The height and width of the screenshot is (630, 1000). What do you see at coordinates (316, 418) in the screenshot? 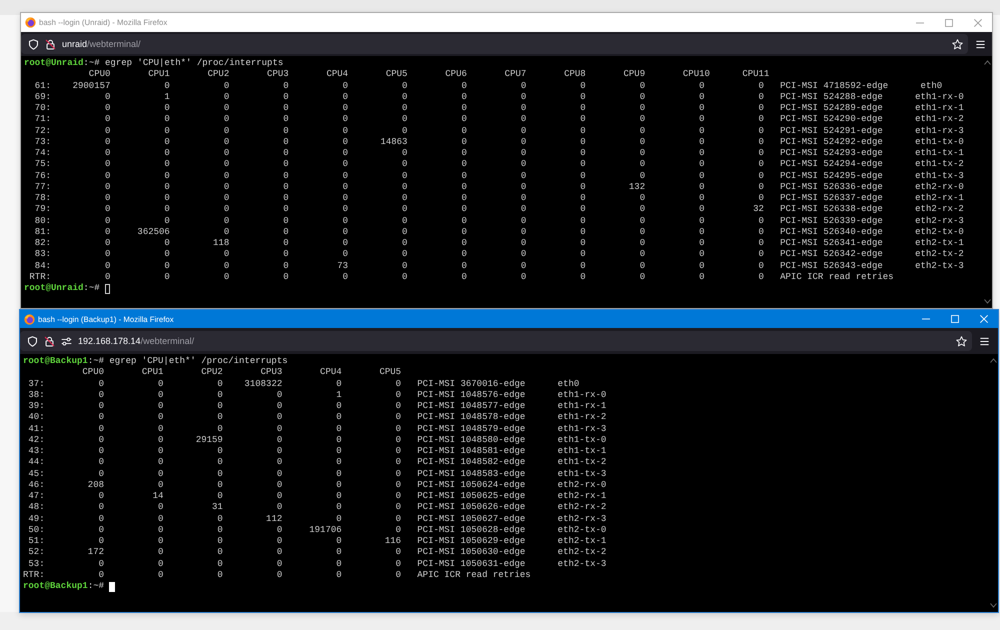
I see `terminal-output-line: 40: 0 0 0 0 0 0 PCI-MSI 1048578-edge eth1-rx-2` at bounding box center [316, 418].